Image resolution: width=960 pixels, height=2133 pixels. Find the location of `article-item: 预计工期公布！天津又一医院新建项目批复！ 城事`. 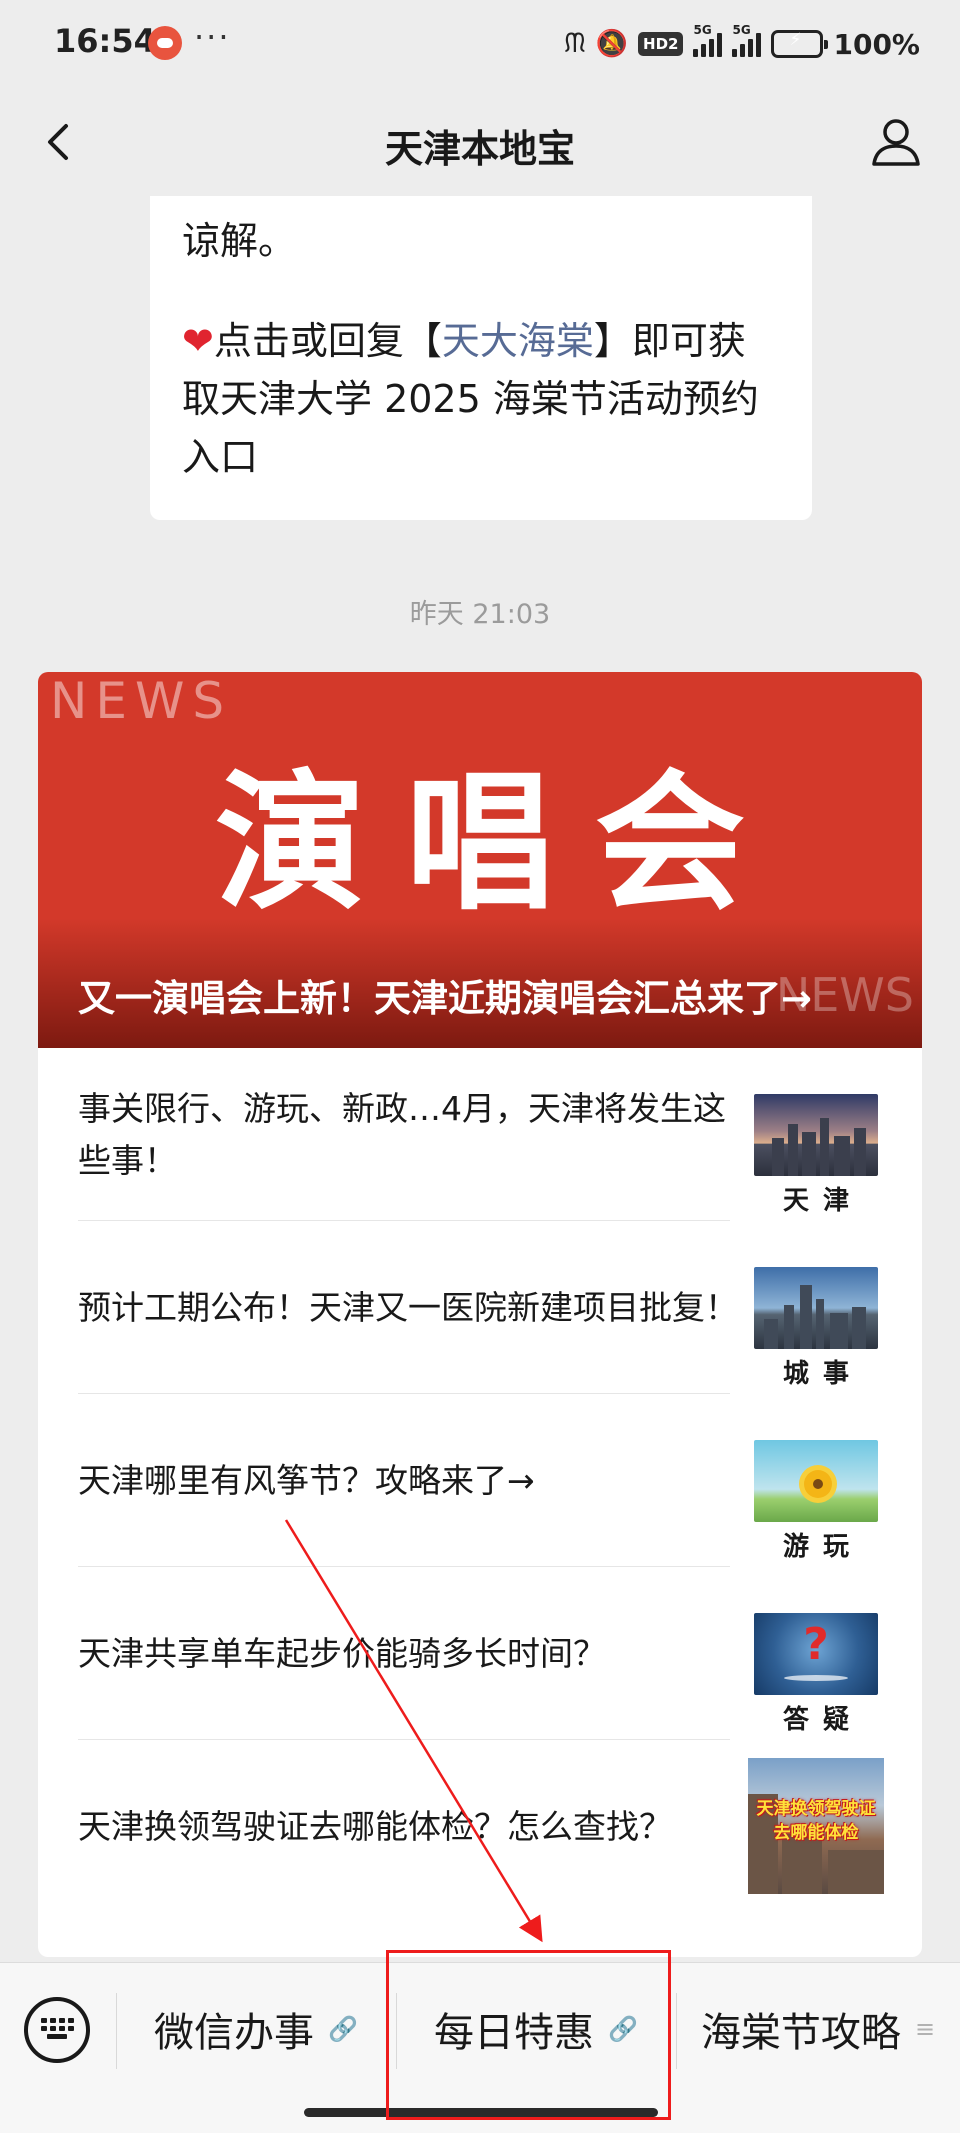

article-item: 预计工期公布！天津又一医院新建项目批复！ 城事 is located at coordinates (480, 1307).